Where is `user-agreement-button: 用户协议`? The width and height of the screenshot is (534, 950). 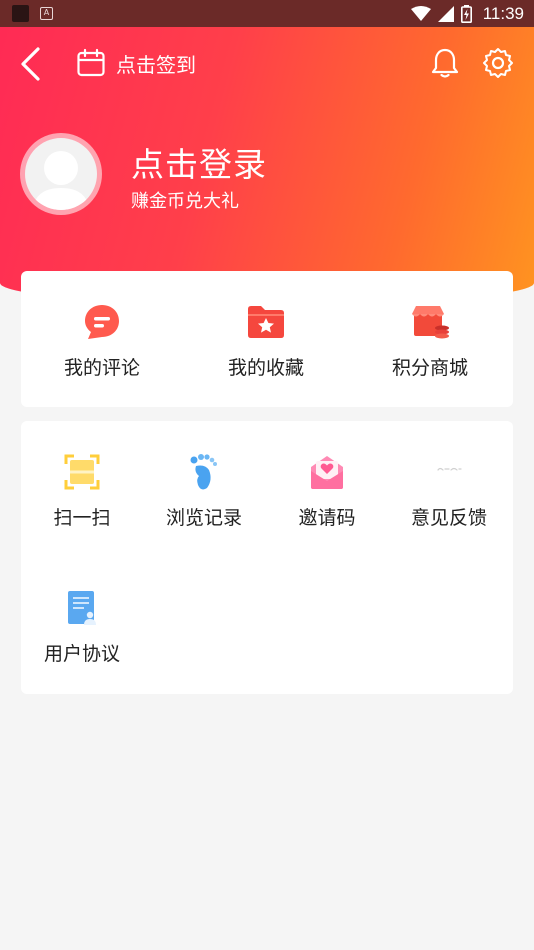 user-agreement-button: 用户协议 is located at coordinates (82, 626).